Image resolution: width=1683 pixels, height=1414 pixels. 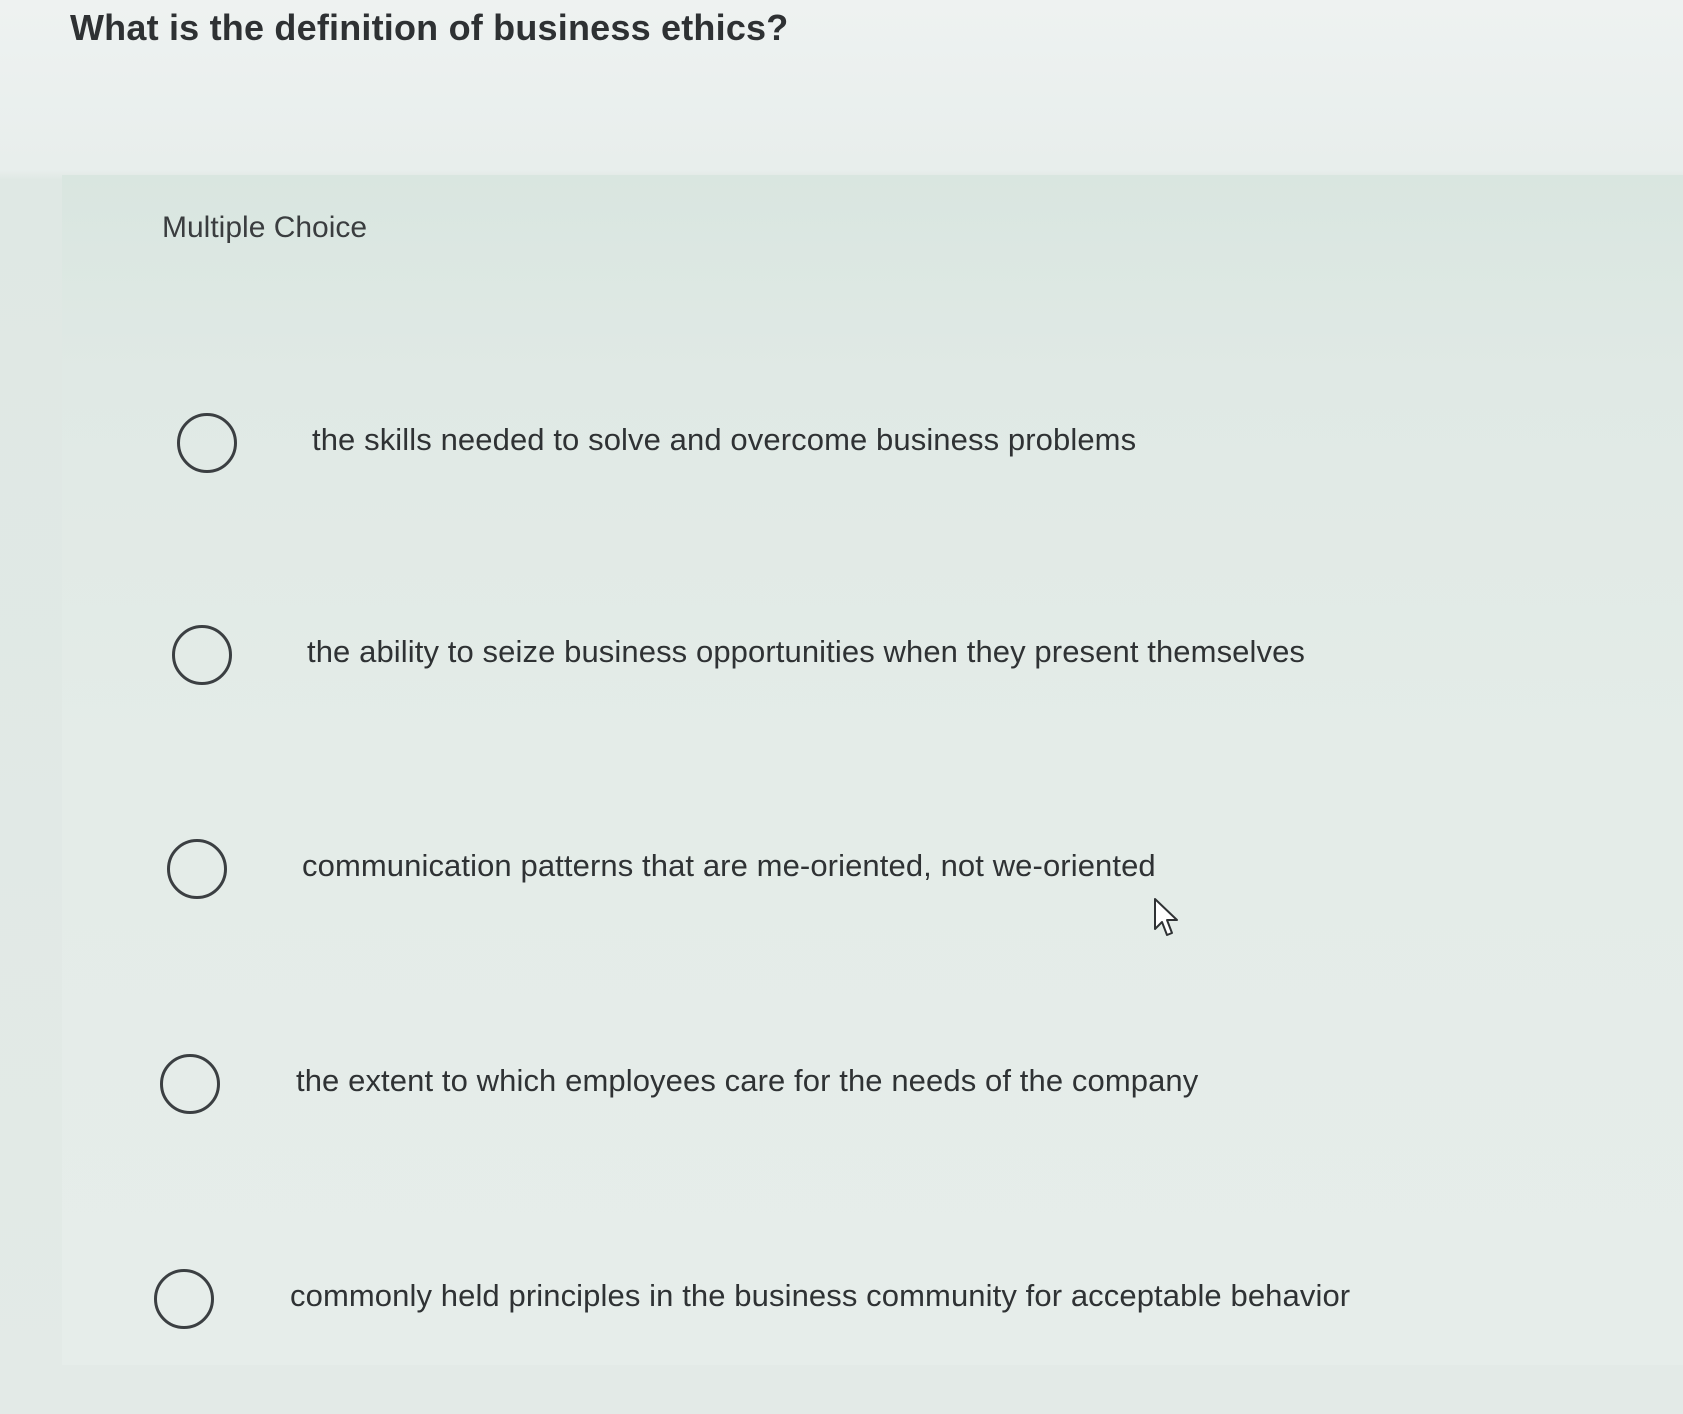 I want to click on mouse-pointer-icon, so click(x=1166, y=917).